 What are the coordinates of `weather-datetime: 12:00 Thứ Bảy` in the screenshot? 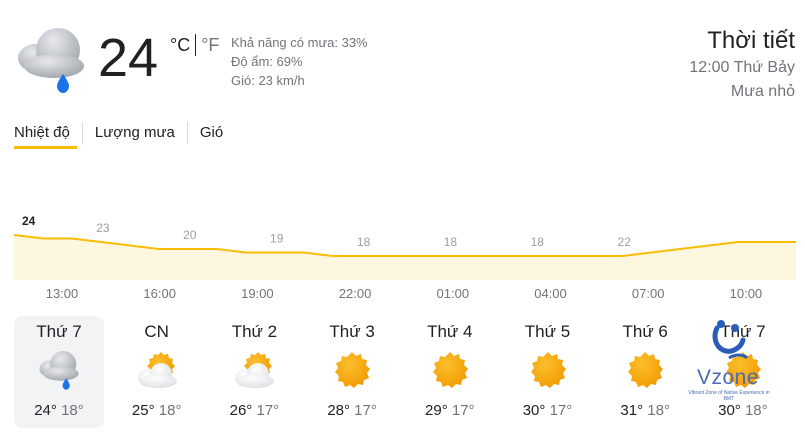 It's located at (742, 67).